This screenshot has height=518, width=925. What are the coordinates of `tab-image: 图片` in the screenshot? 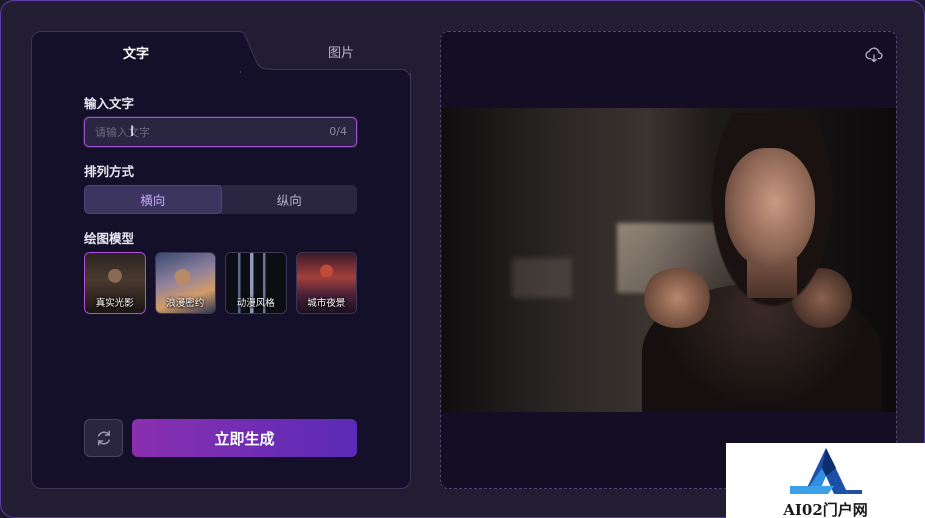 It's located at (341, 51).